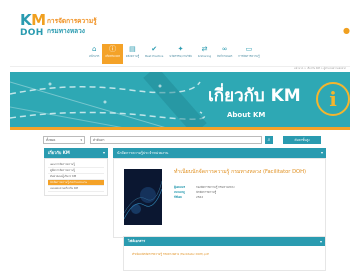 This screenshot has height=271, width=360. I want to click on nav-item-label: ลิงก์ภายนอก, so click(225, 56).